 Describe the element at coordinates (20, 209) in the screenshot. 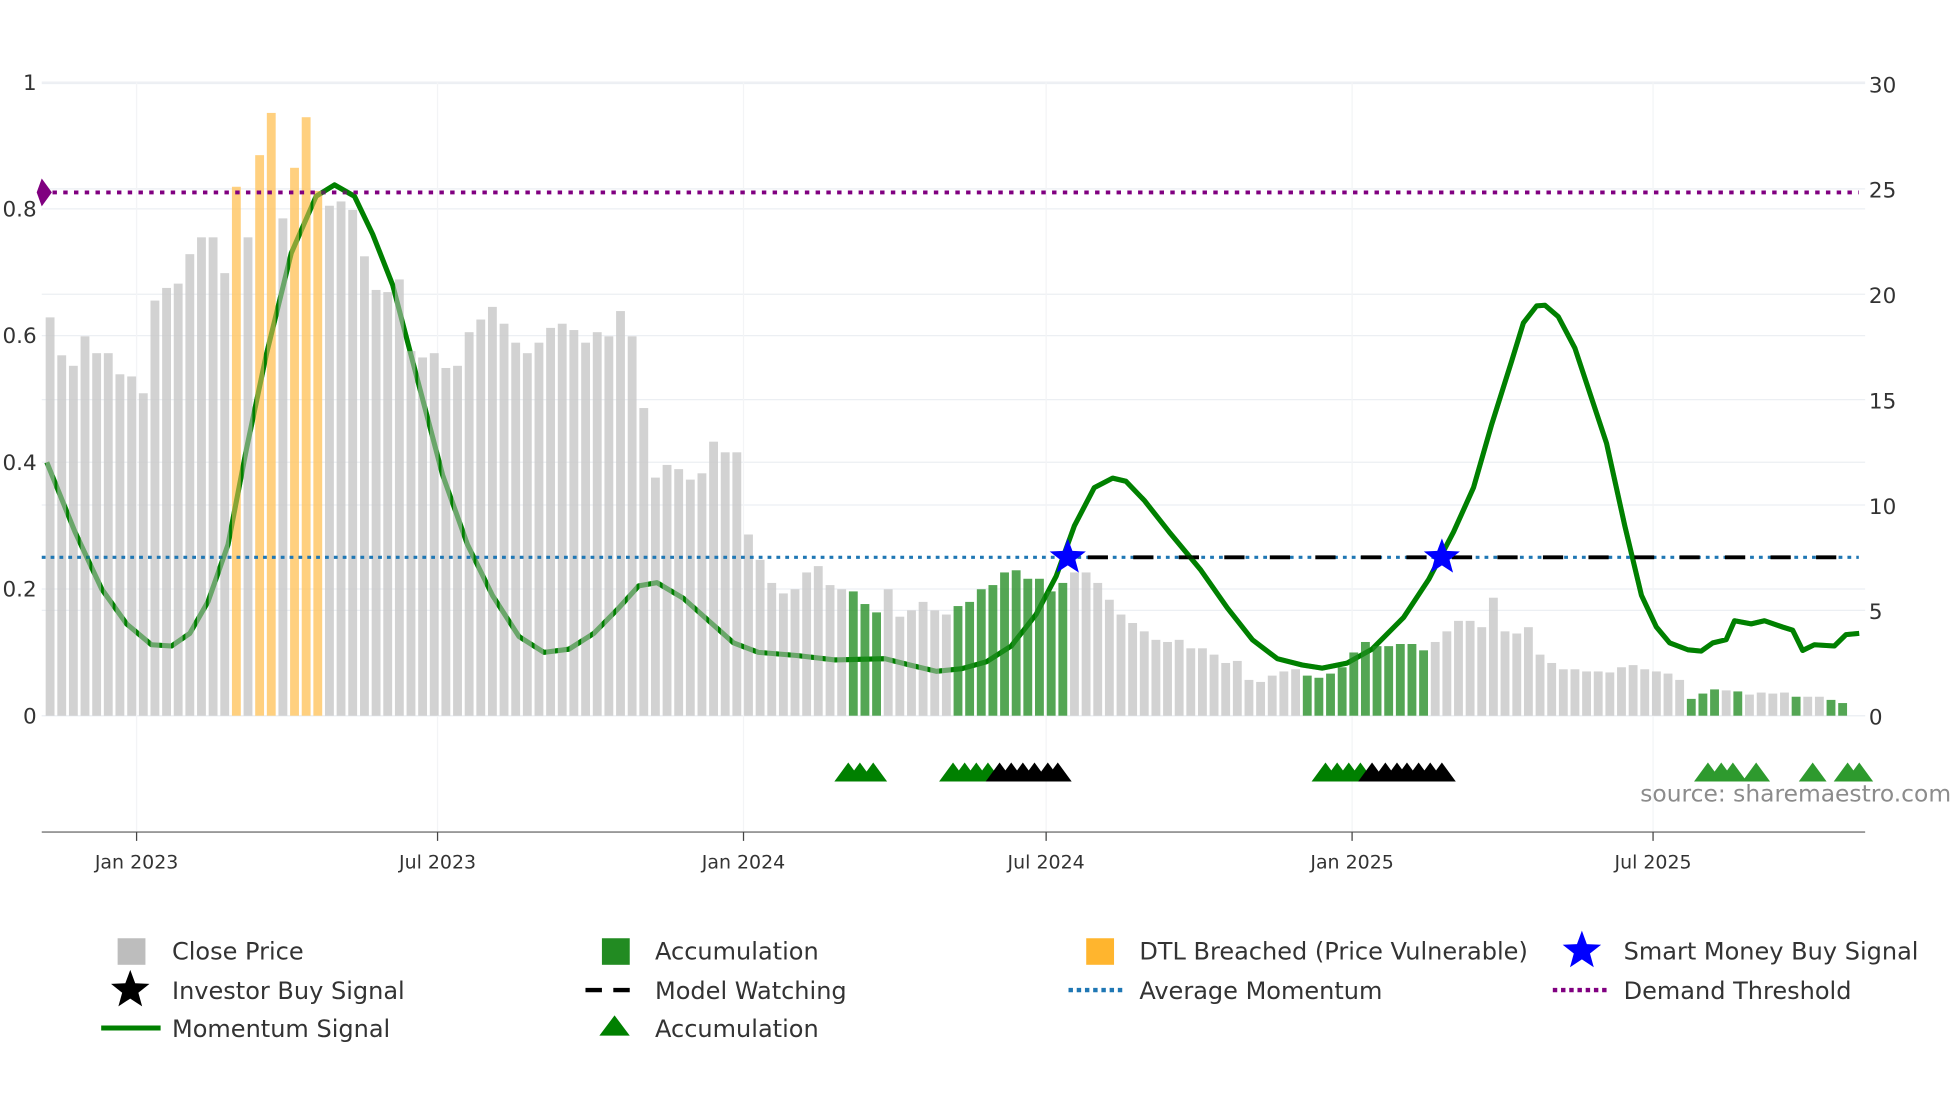

I see `left-y-tick-label: 0.8` at that location.